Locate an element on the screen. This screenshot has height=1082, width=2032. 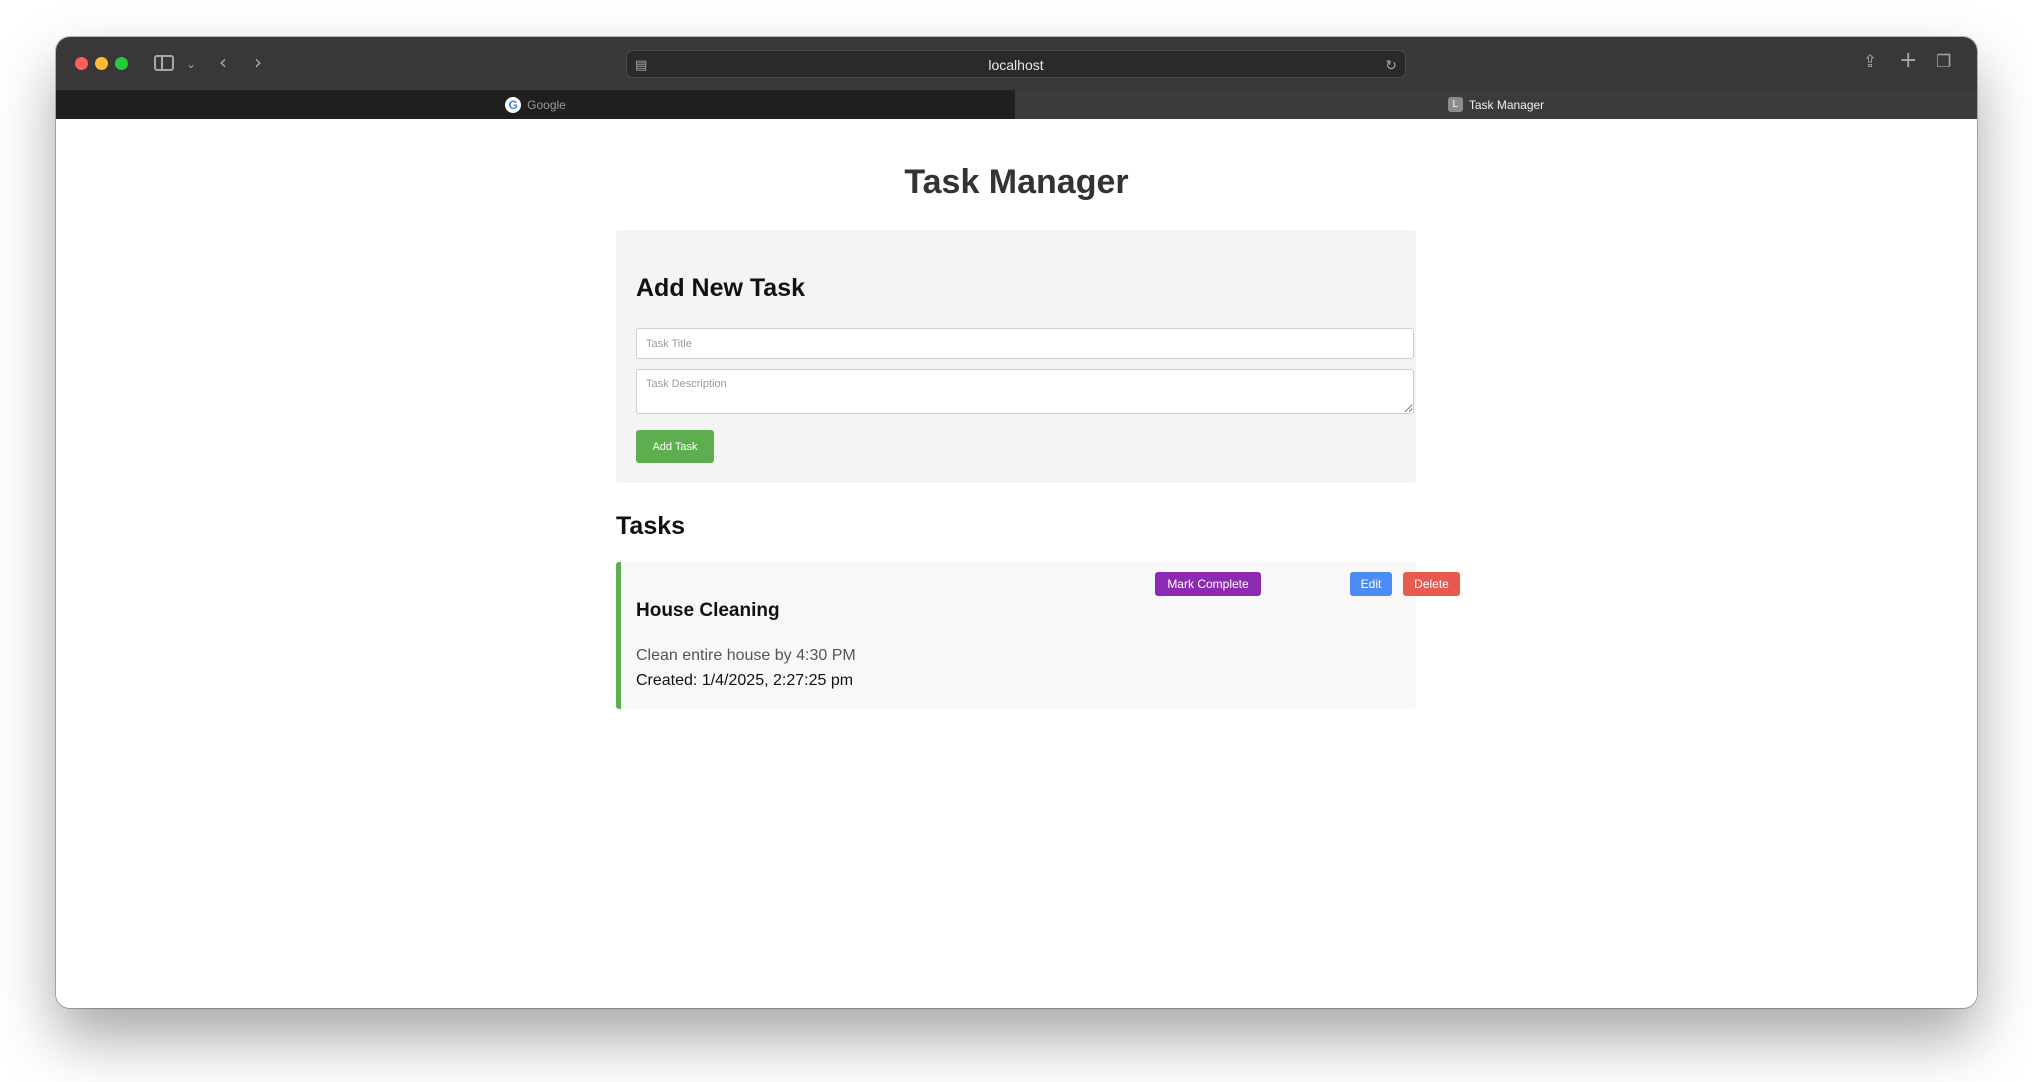
address-url: localhost is located at coordinates (1016, 65).